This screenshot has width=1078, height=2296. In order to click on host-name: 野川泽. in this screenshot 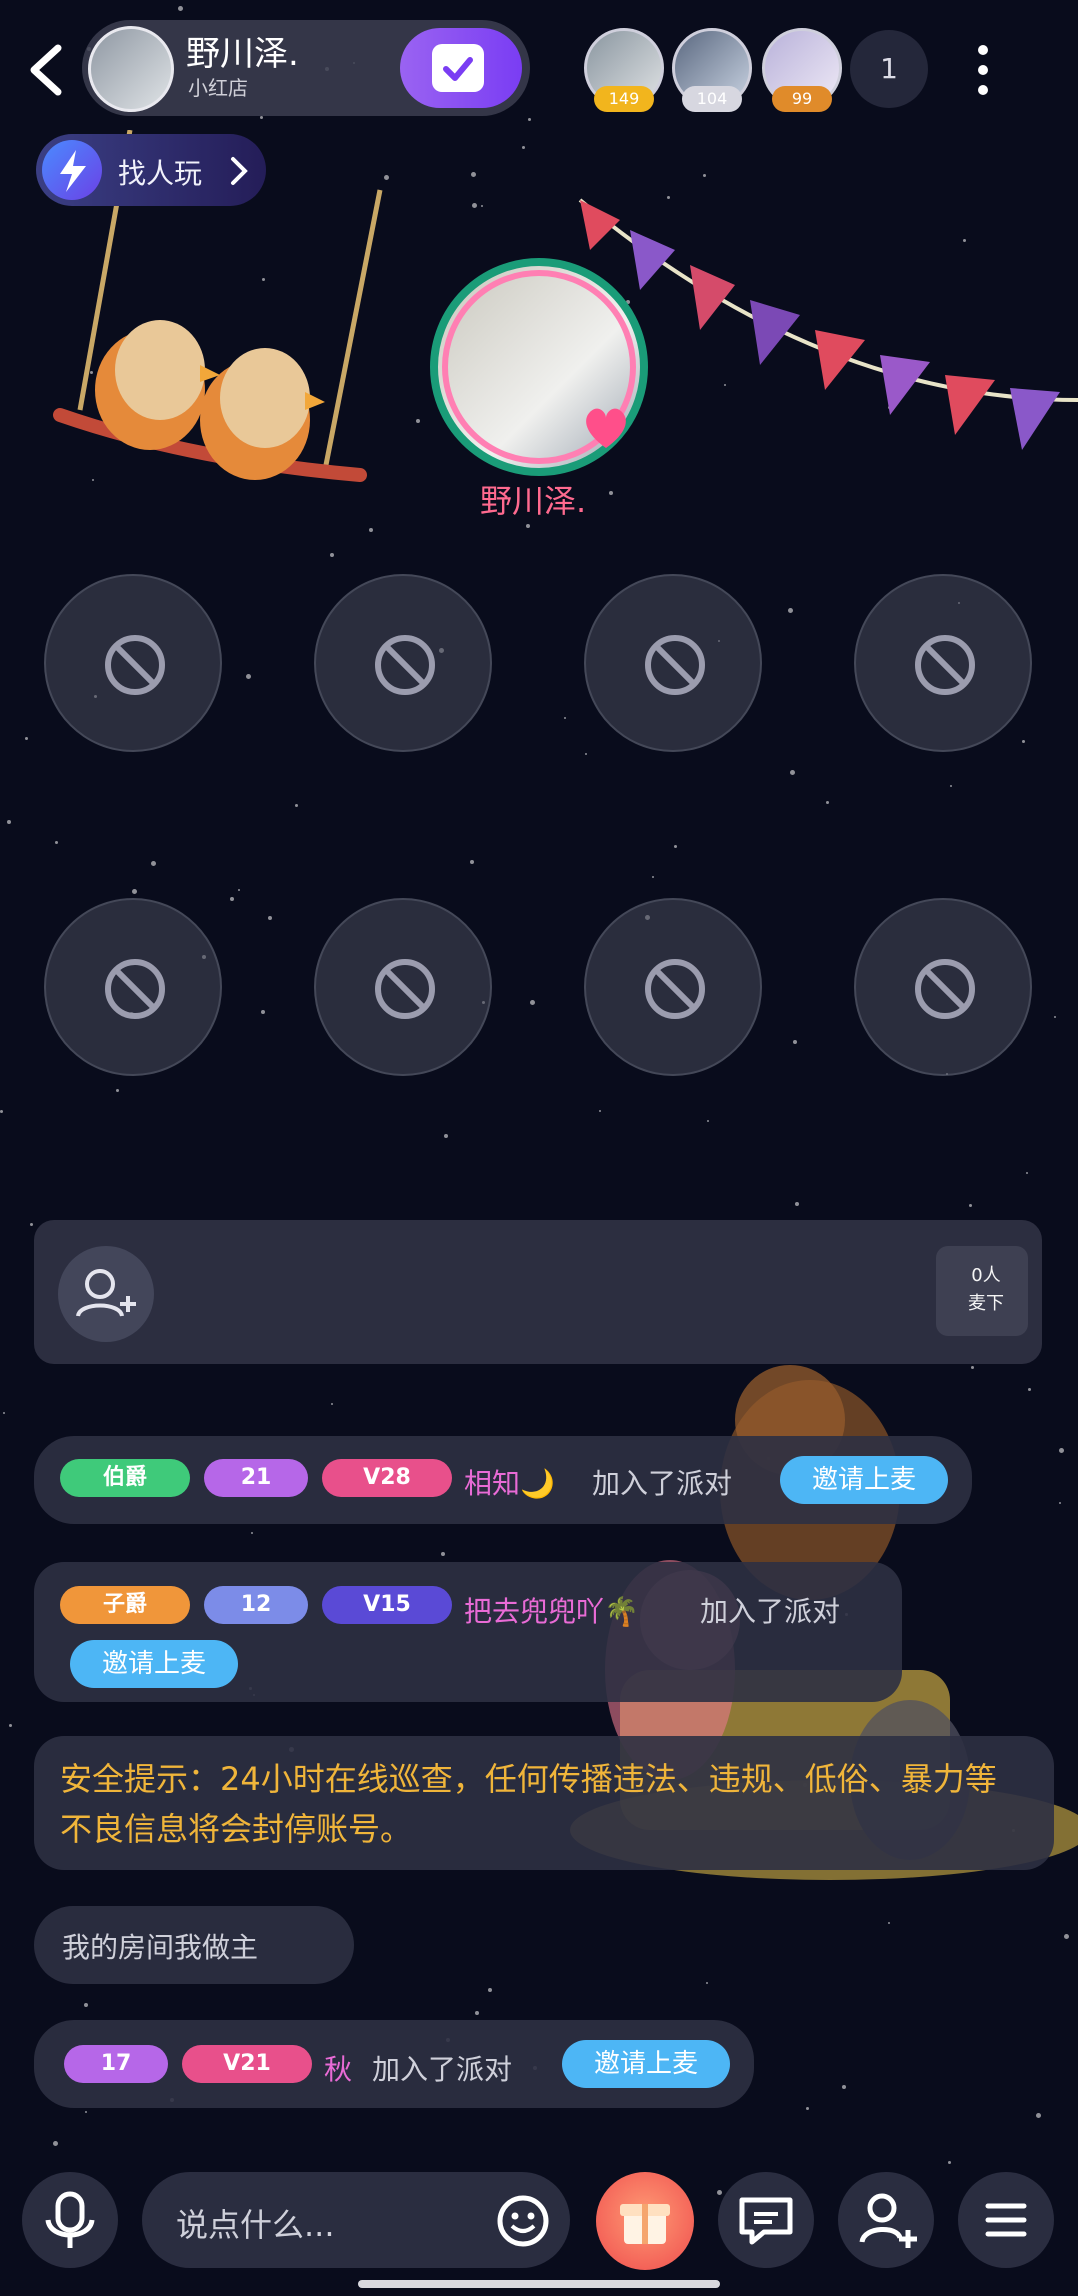, I will do `click(242, 54)`.